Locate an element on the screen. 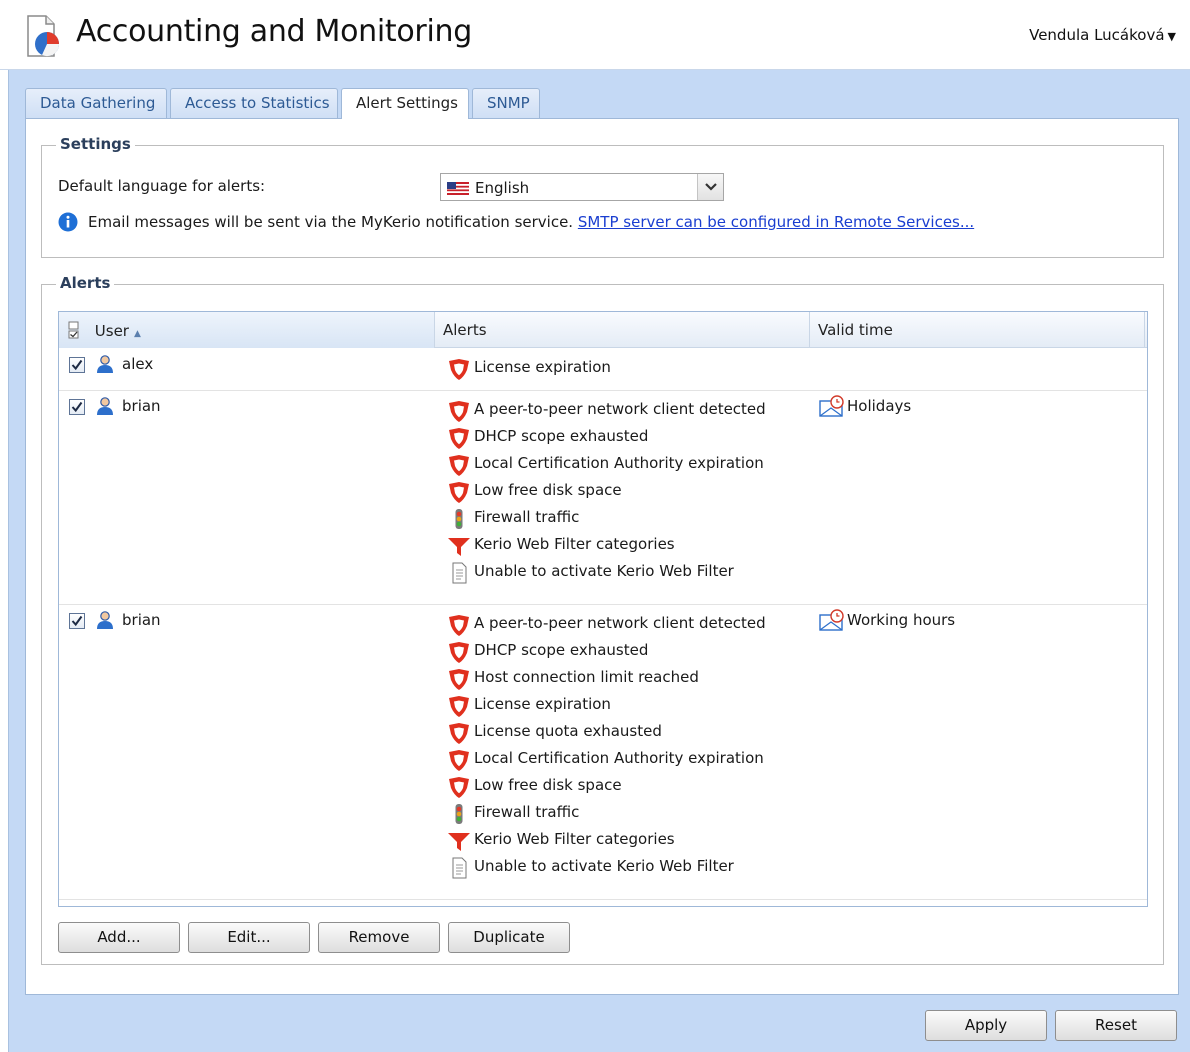 Image resolution: width=1190 pixels, height=1052 pixels. alert-label: Host connection limit reached is located at coordinates (586, 677).